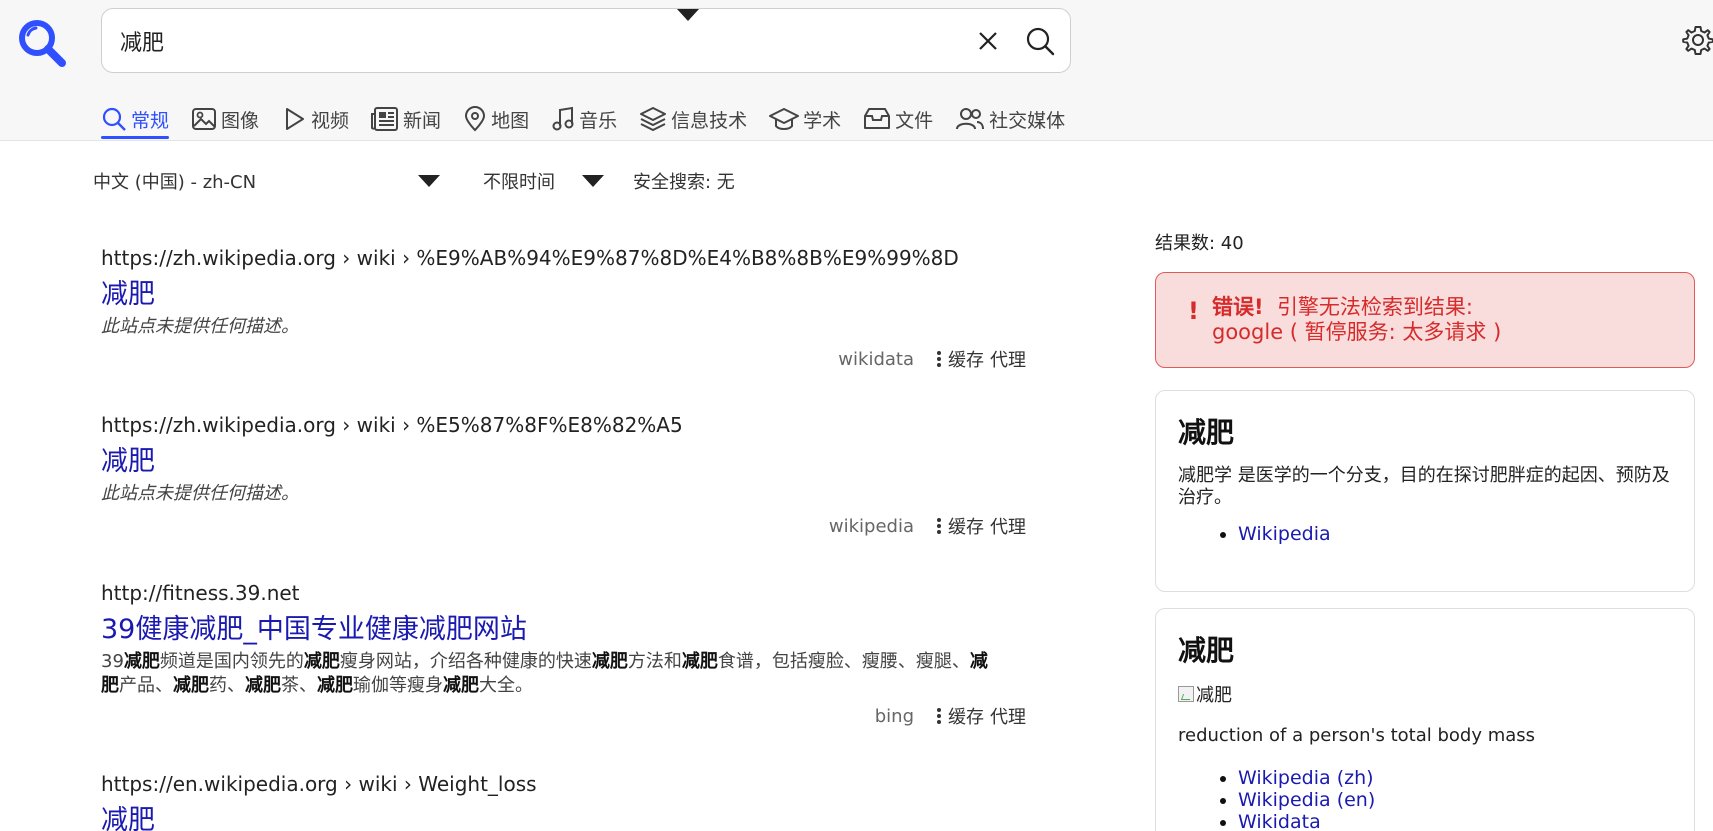 Image resolution: width=1713 pixels, height=831 pixels. What do you see at coordinates (1284, 534) in the screenshot?
I see `infobox-link: Wikipedia` at bounding box center [1284, 534].